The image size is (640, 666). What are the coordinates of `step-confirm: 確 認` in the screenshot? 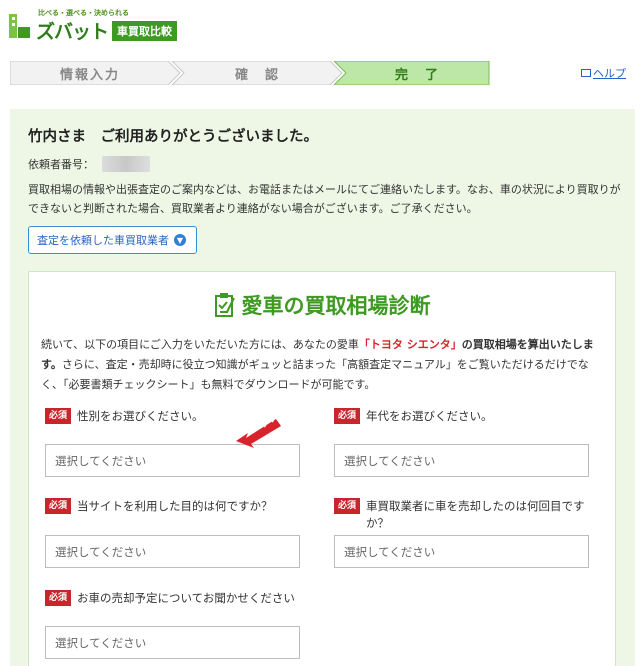 It's located at (257, 75).